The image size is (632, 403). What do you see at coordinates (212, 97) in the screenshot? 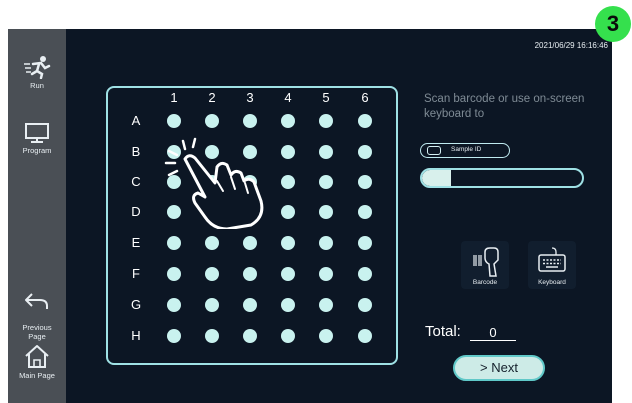
I see `plate-column-label: 2` at bounding box center [212, 97].